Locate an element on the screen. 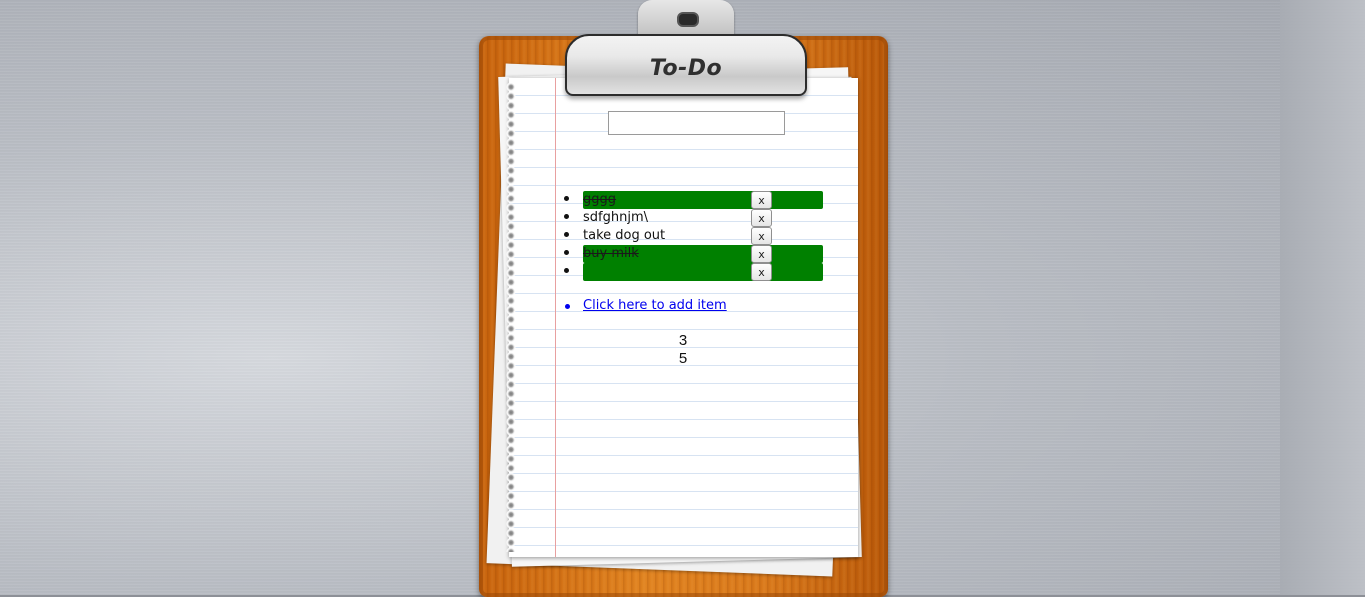 This screenshot has width=1365, height=597. clipboard-clip: To-Do is located at coordinates (686, 48).